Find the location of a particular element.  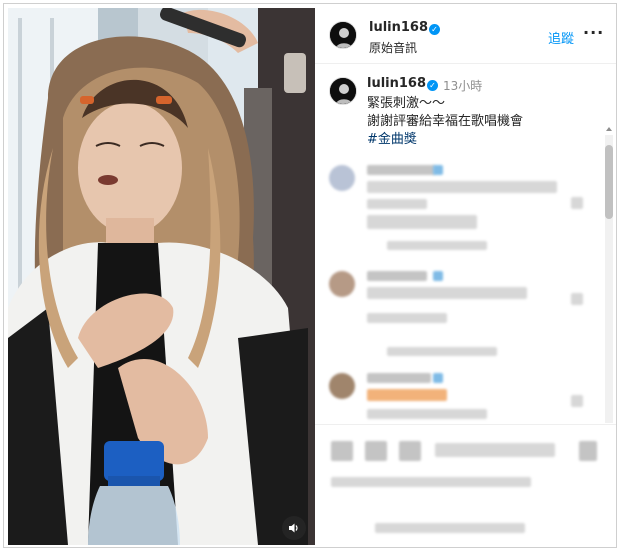

speaker-icon is located at coordinates (293, 528).